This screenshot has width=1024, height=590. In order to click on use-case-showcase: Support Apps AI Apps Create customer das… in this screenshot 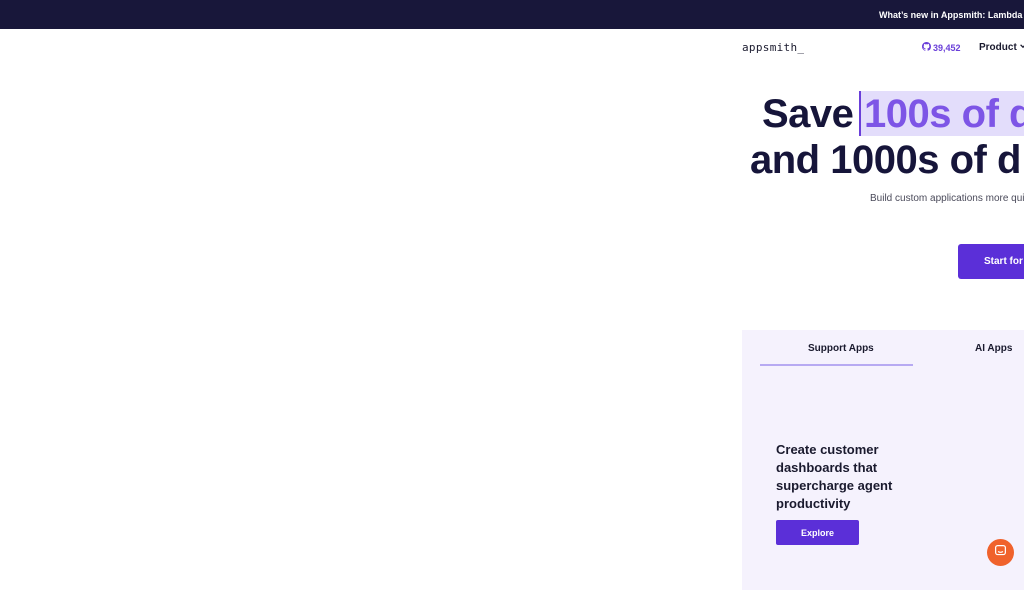, I will do `click(883, 460)`.